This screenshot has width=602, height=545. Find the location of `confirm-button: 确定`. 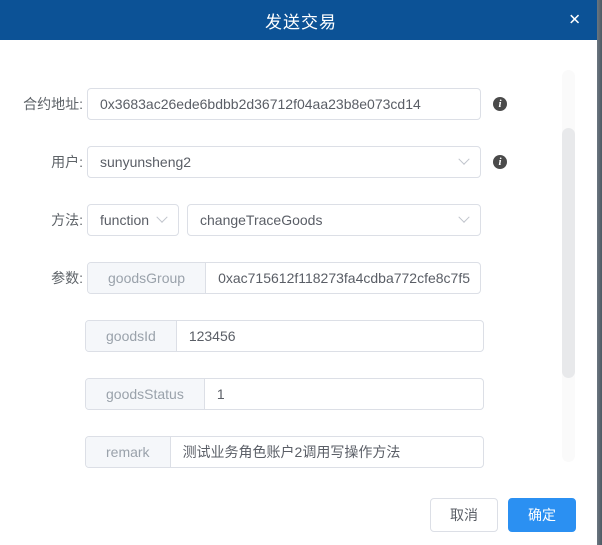

confirm-button: 确定 is located at coordinates (542, 515).